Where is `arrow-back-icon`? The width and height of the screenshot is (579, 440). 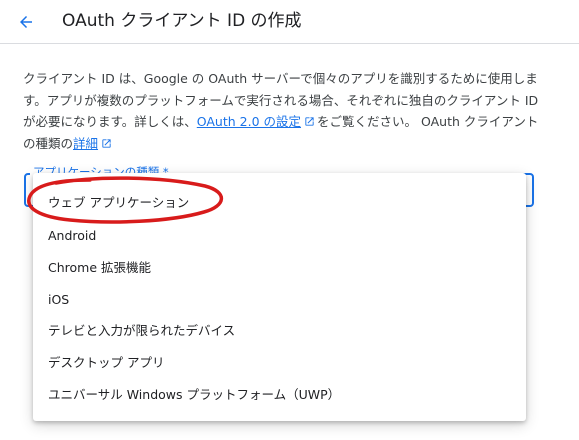 arrow-back-icon is located at coordinates (26, 22).